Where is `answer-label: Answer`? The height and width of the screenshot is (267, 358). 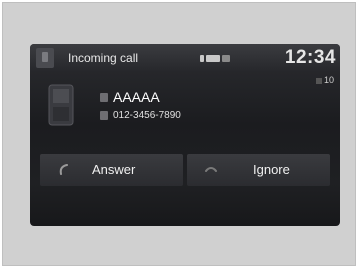
answer-label: Answer is located at coordinates (114, 169).